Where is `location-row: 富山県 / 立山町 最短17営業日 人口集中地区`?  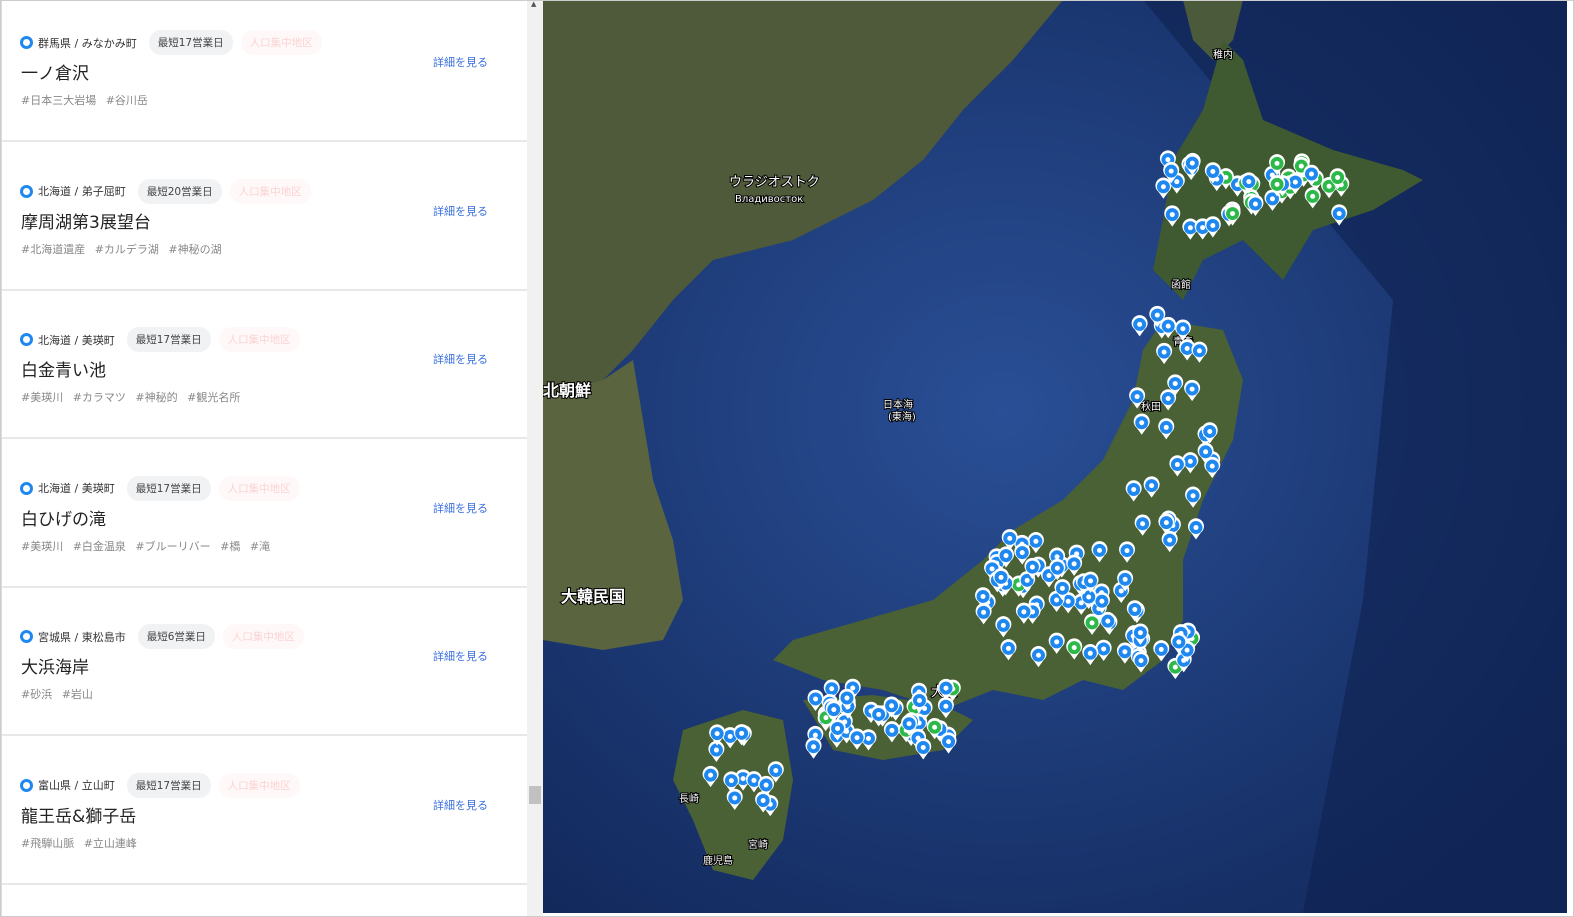
location-row: 富山県 / 立山町 最短17営業日 人口集中地区 is located at coordinates (160, 785).